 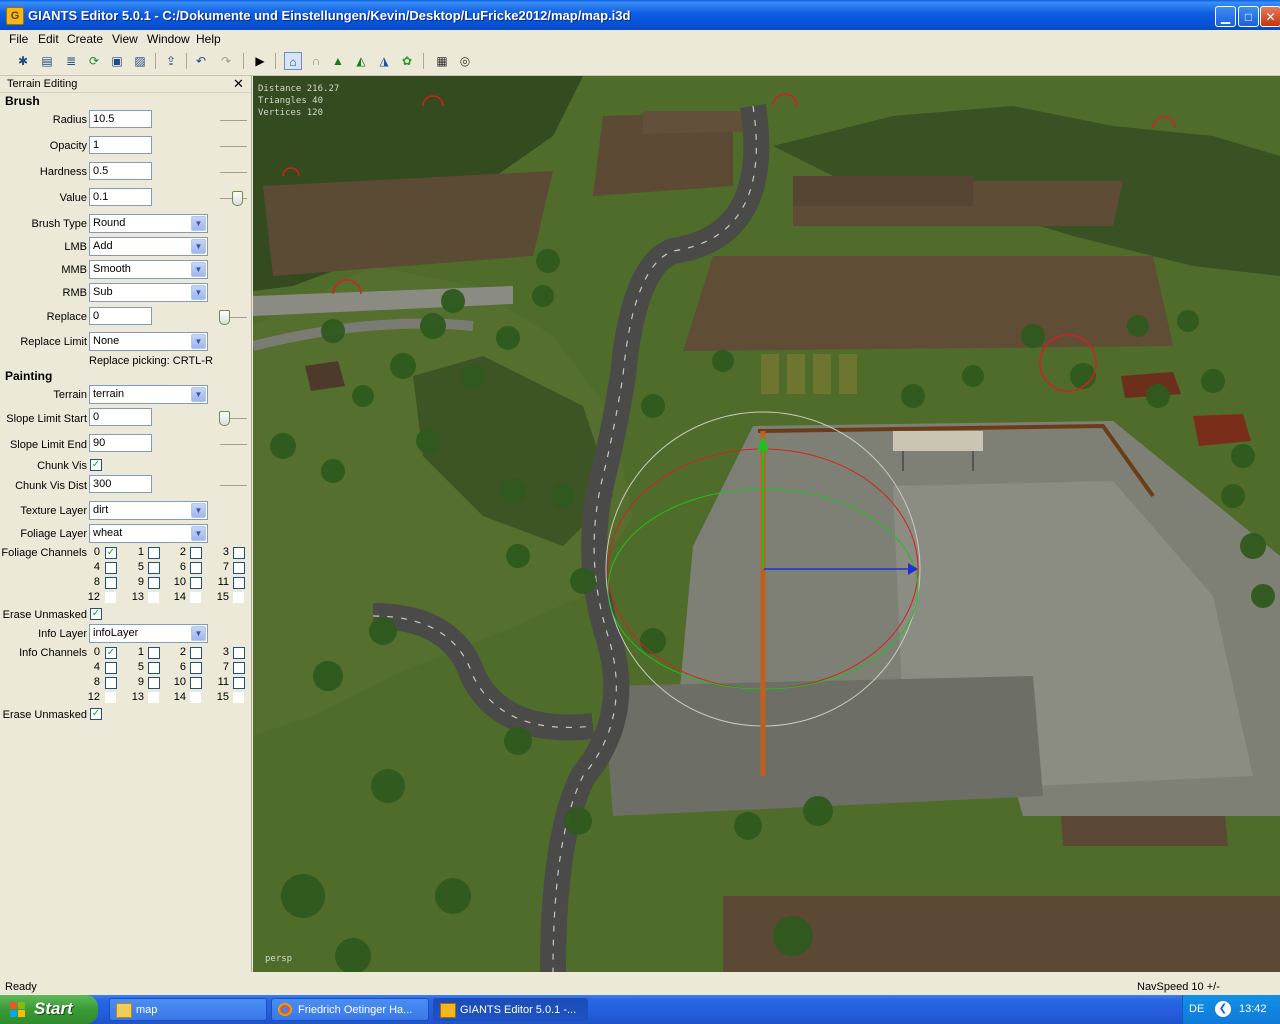 I want to click on slope-end-slider, so click(x=233, y=444).